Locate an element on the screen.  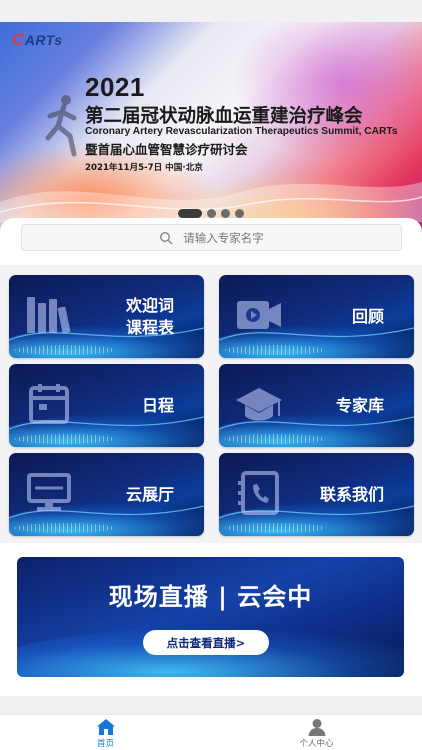
search-input: 请输入专家名字 is located at coordinates (211, 237).